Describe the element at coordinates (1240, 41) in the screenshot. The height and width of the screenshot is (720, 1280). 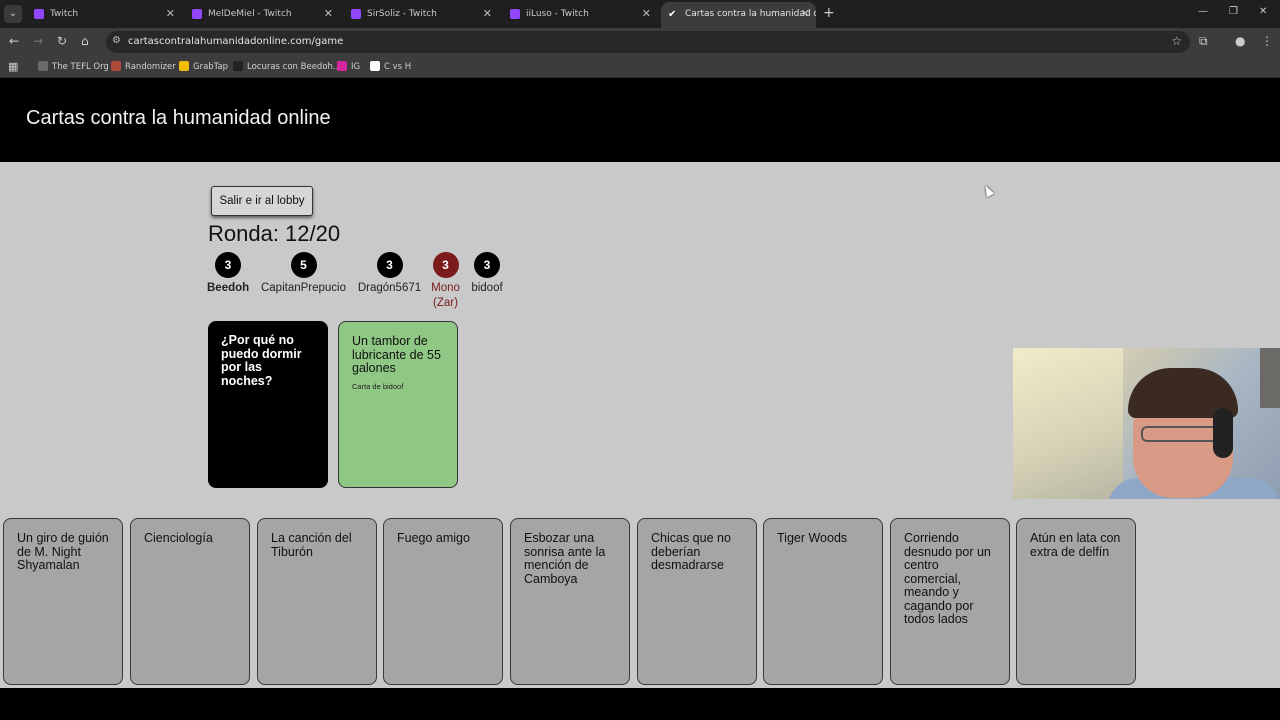
I see `profile-icon: ●` at that location.